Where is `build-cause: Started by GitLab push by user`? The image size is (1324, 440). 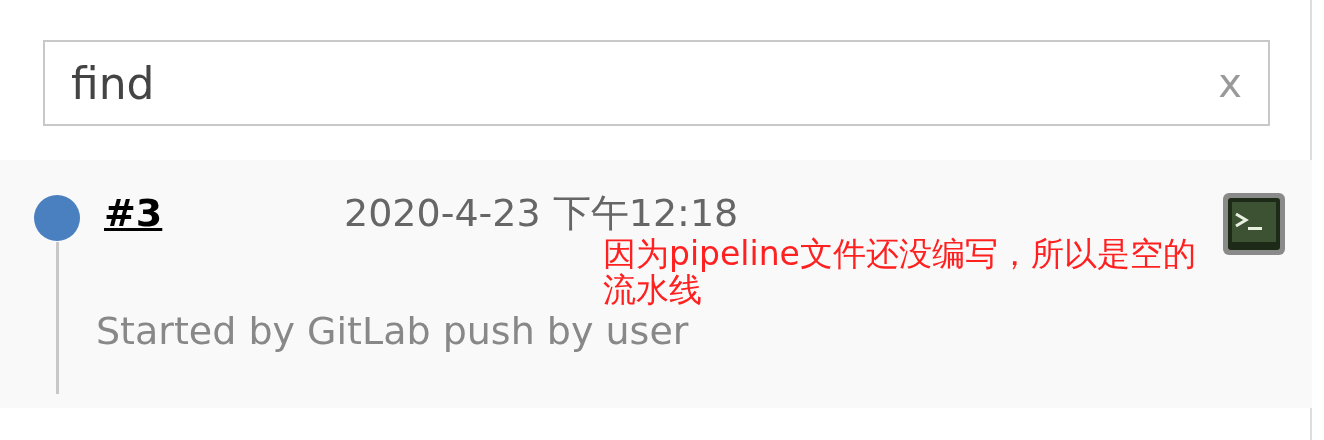
build-cause: Started by GitLab push by user is located at coordinates (393, 331).